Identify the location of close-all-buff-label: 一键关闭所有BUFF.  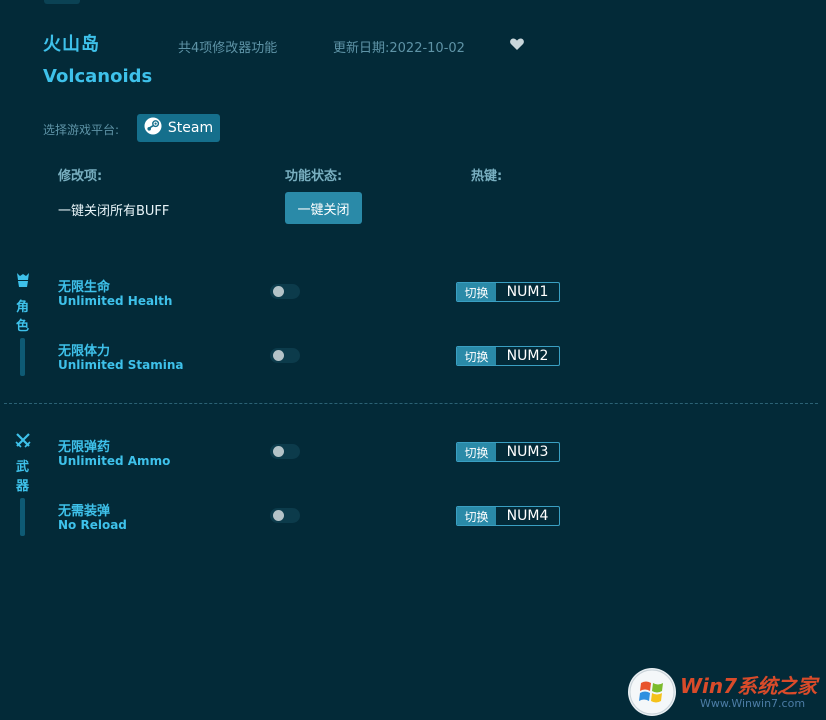
(114, 211).